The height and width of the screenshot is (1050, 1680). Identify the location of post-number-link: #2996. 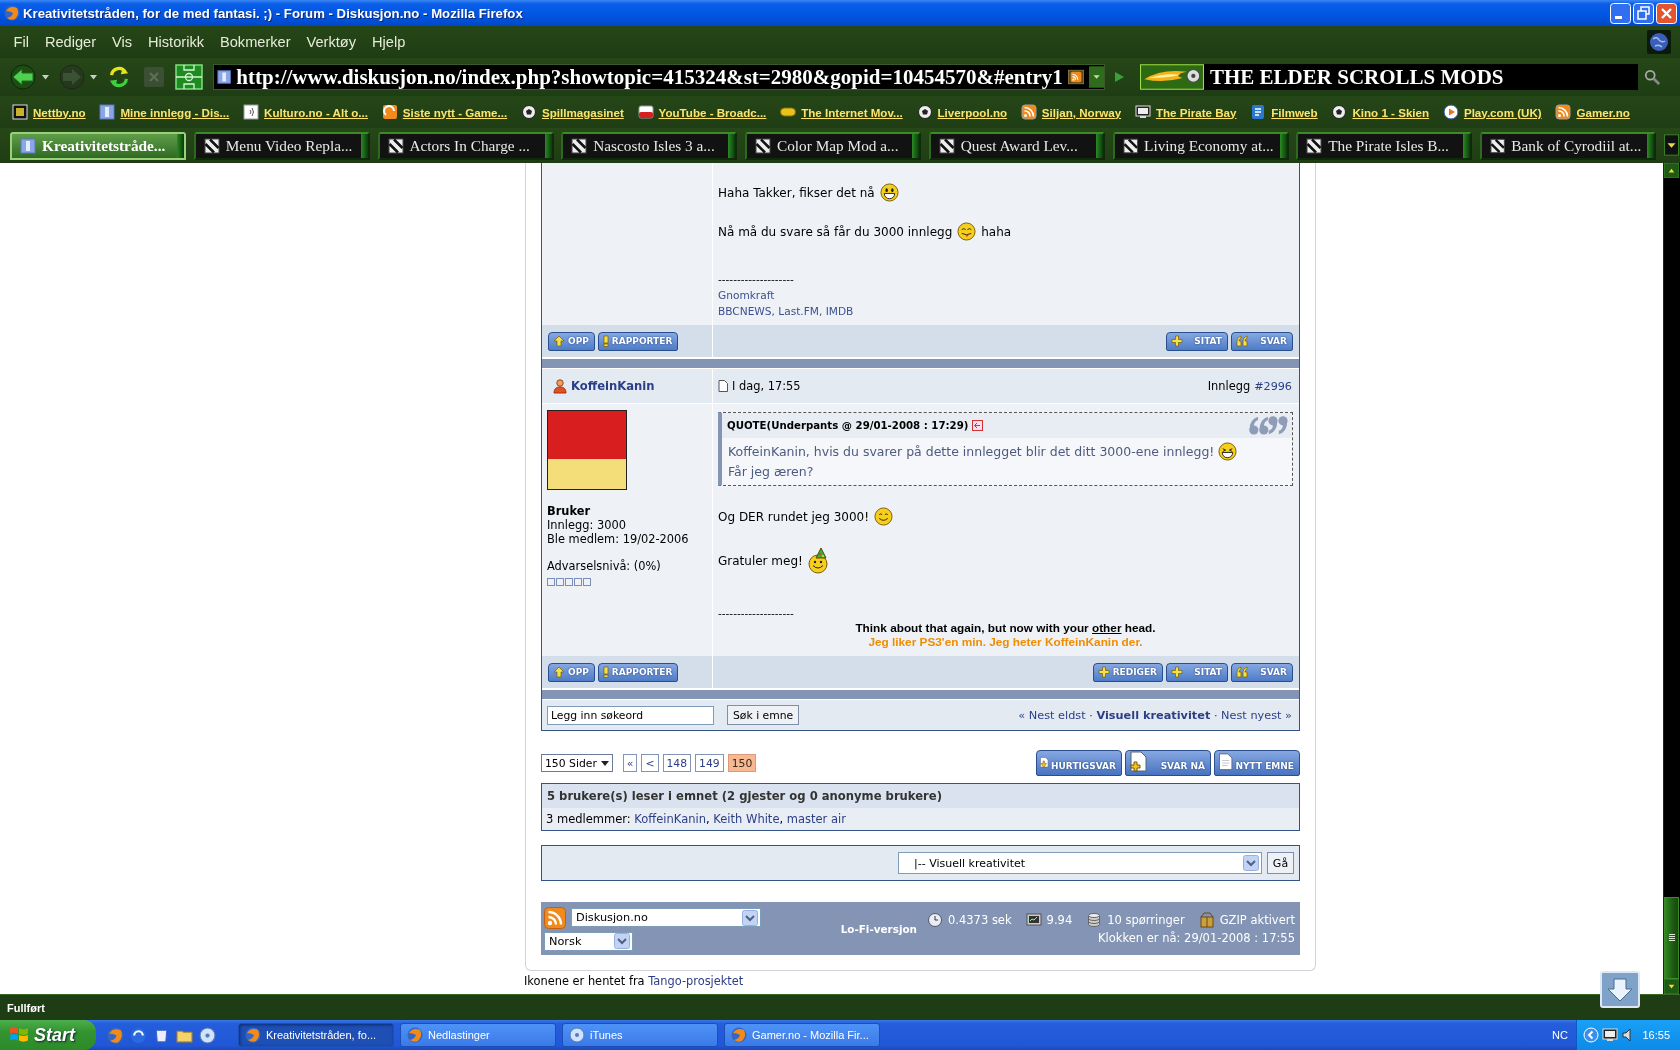
(1273, 386).